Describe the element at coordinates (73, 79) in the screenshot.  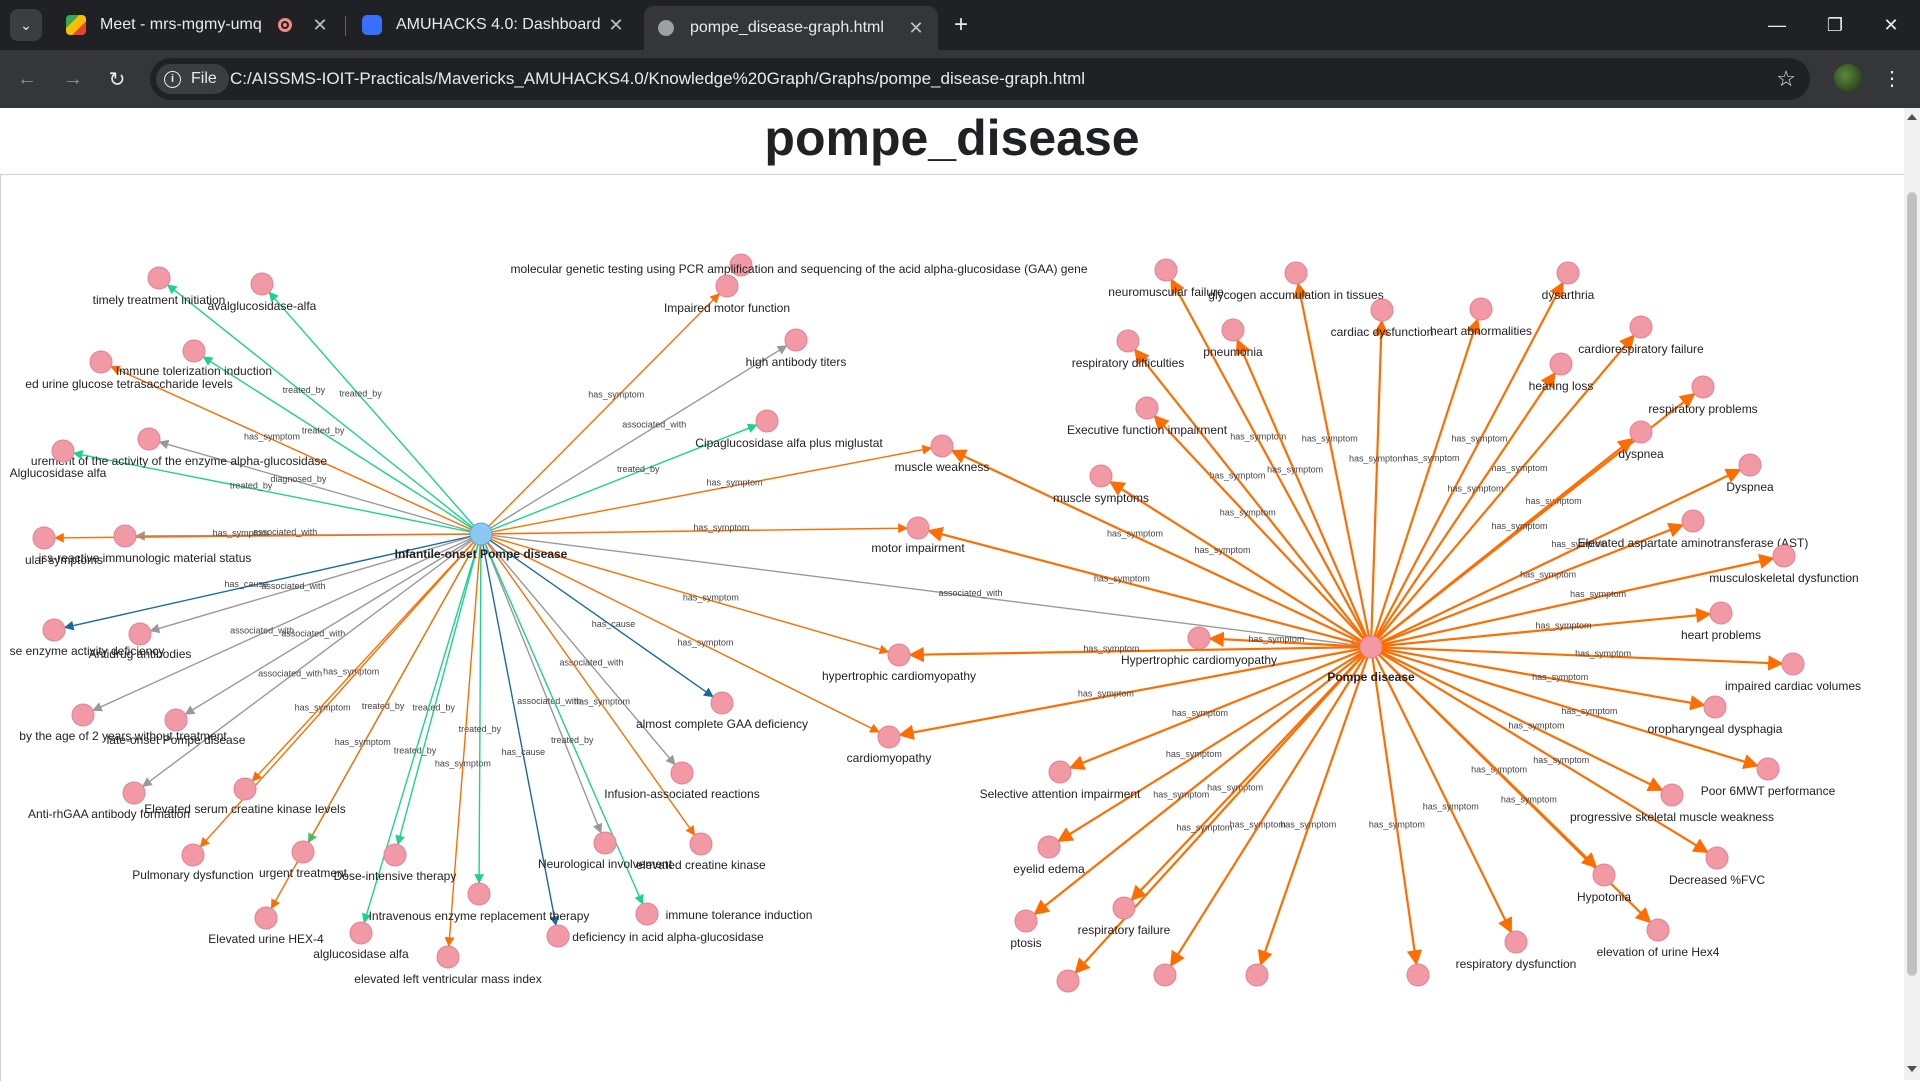
I see `forward-button: →` at that location.